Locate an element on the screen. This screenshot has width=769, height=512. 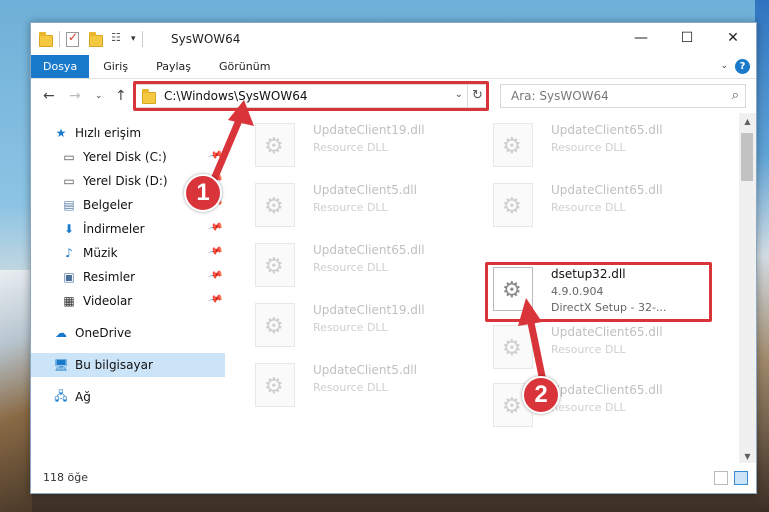
arrow-head-address is located at coordinates (241, 113).